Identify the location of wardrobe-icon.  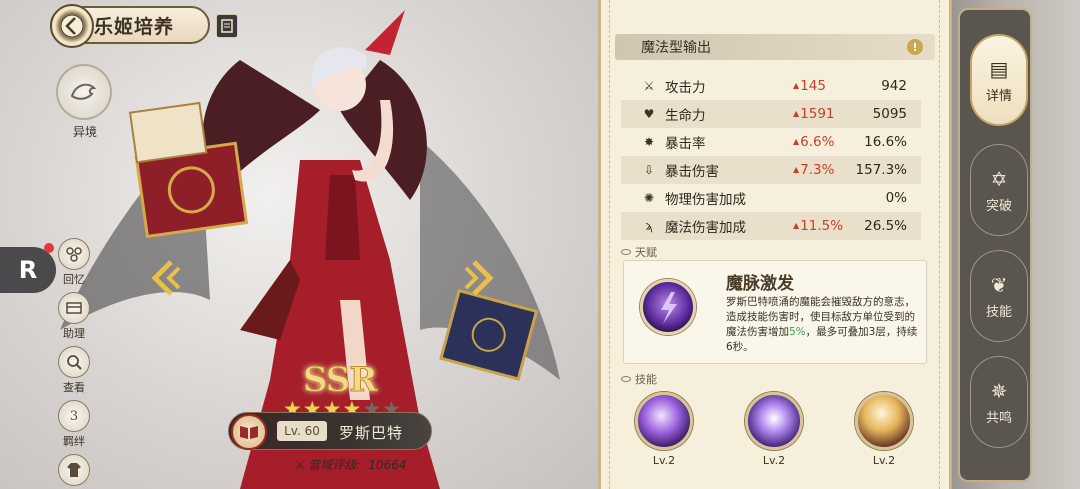
(74, 470).